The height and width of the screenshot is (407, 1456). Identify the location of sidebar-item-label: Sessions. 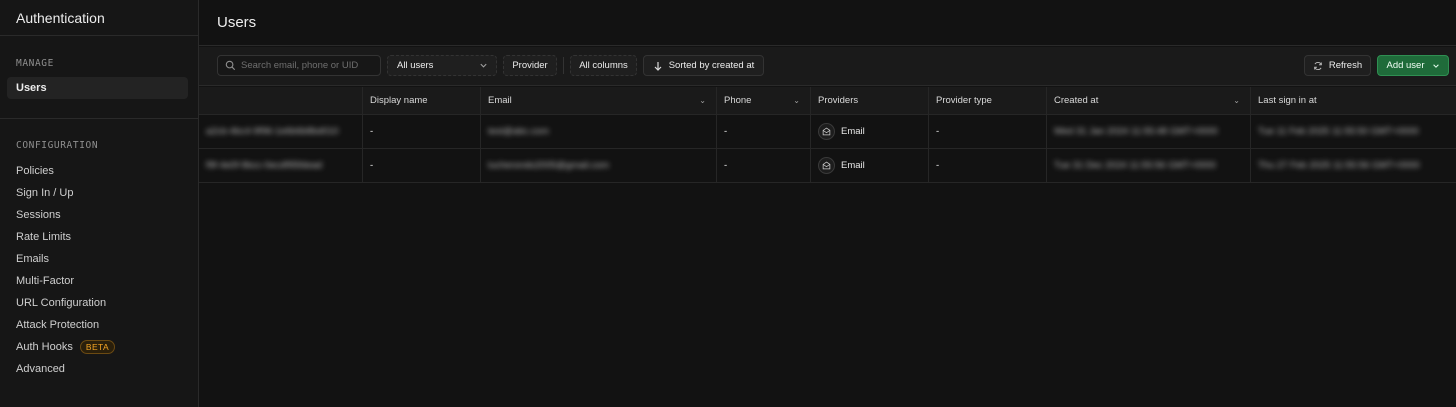
(38, 215).